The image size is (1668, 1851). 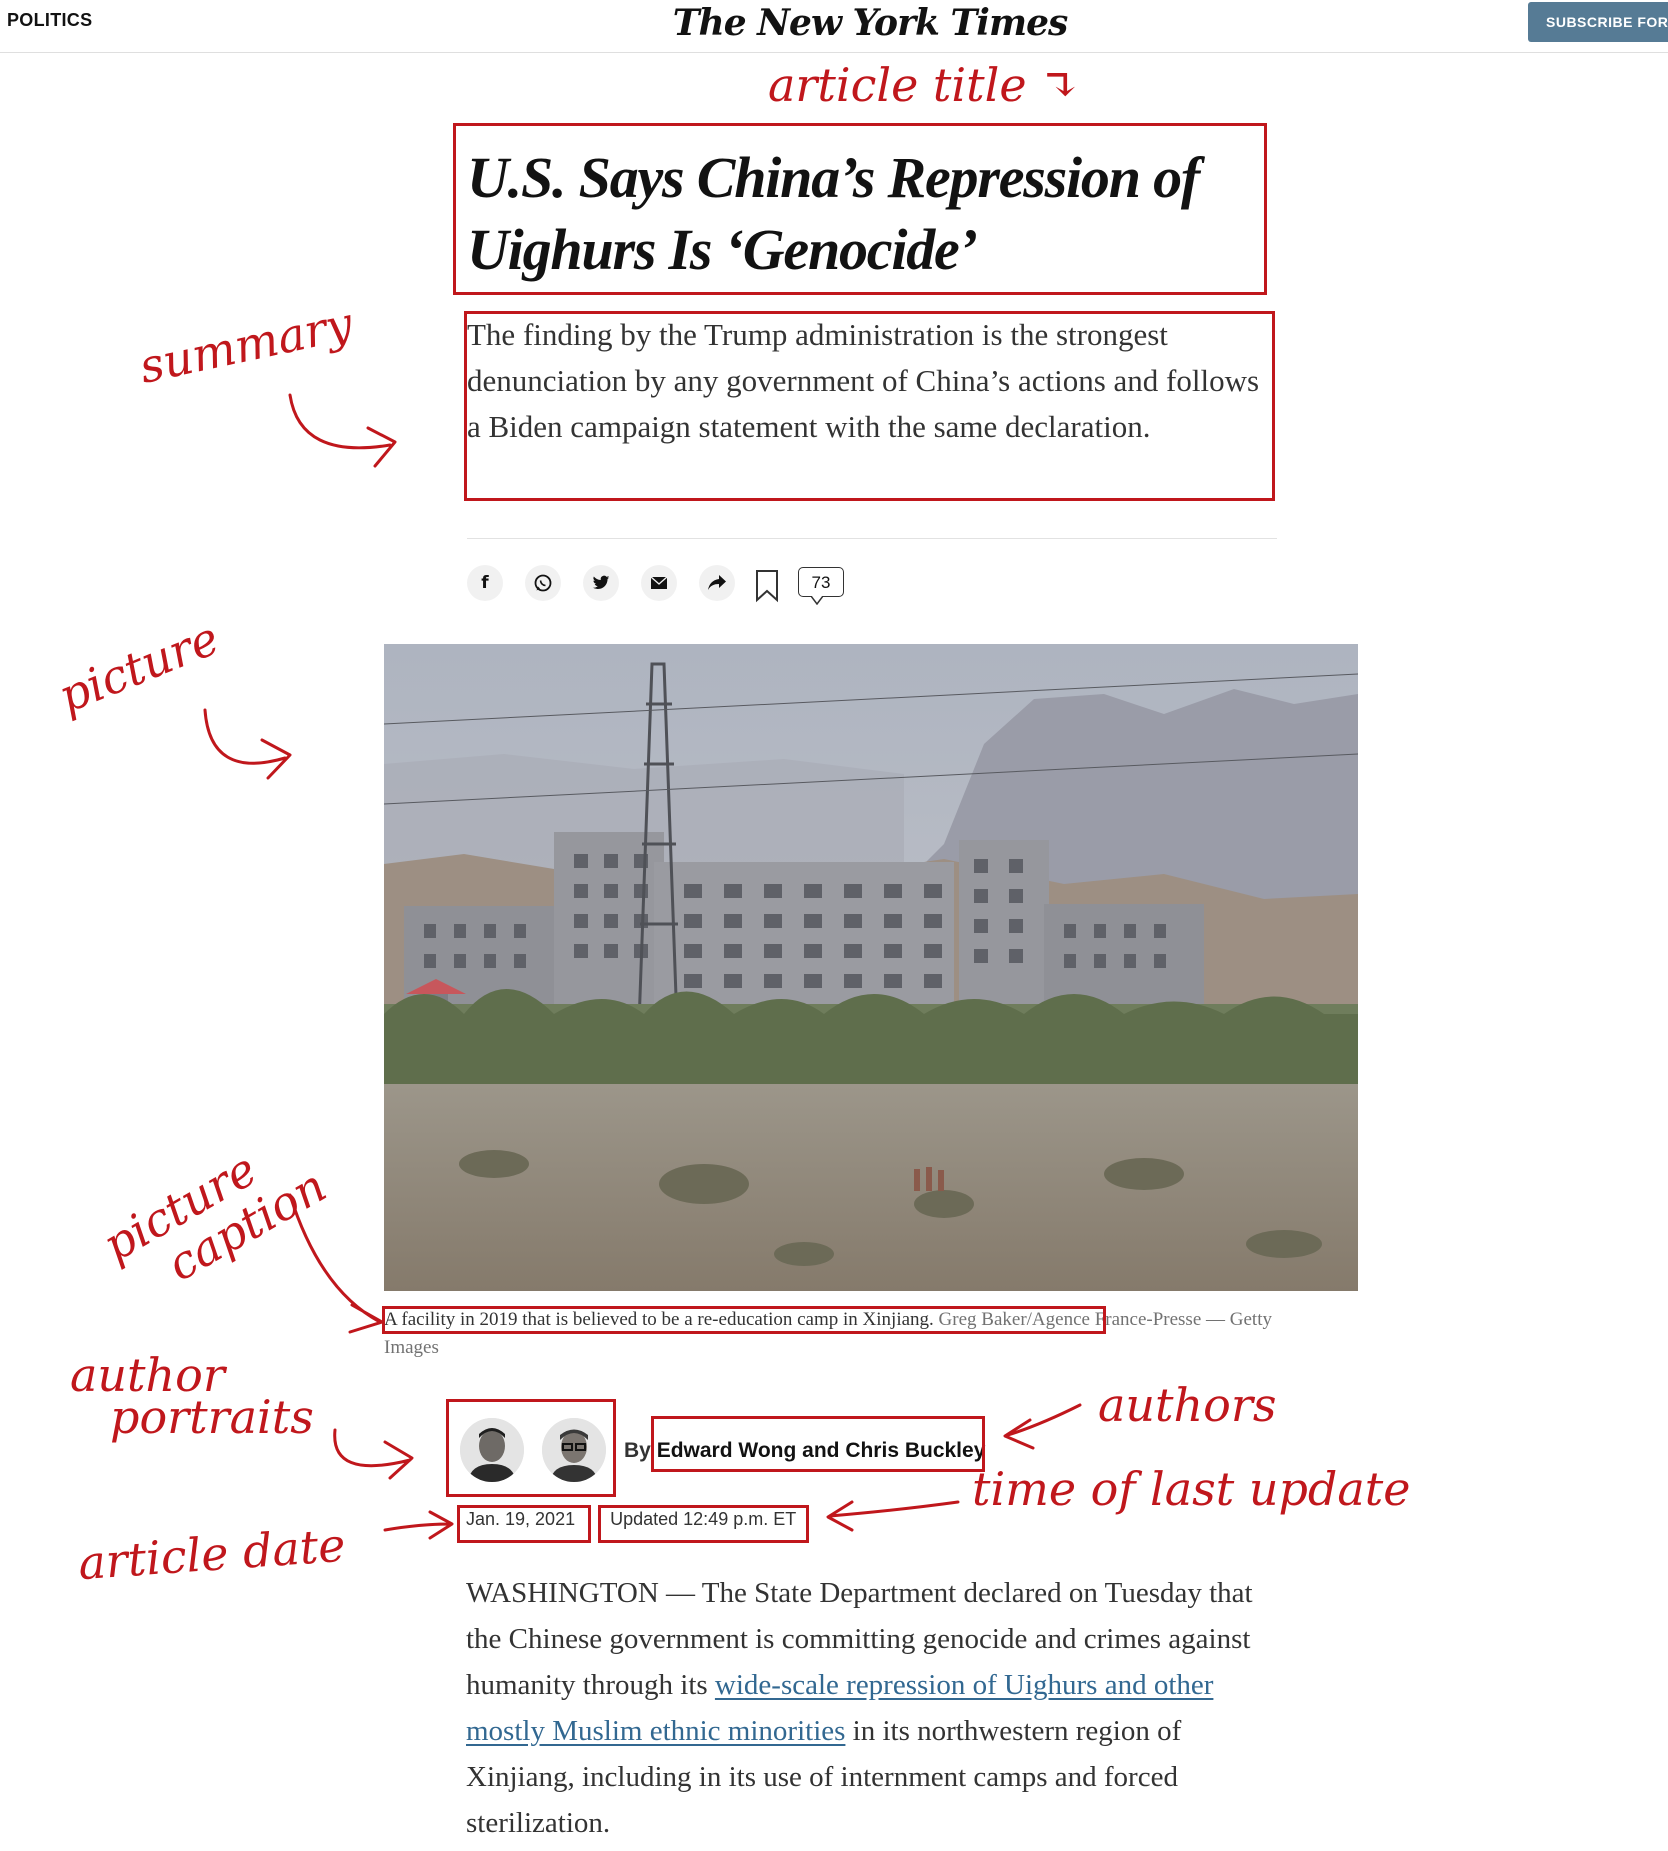 What do you see at coordinates (817, 600) in the screenshot?
I see `speech-bubble-tail-icon` at bounding box center [817, 600].